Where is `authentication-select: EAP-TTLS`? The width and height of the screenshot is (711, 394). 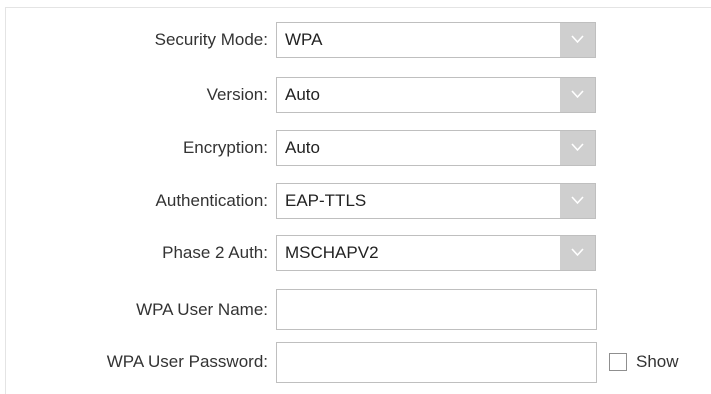
authentication-select: EAP-TTLS is located at coordinates (436, 201).